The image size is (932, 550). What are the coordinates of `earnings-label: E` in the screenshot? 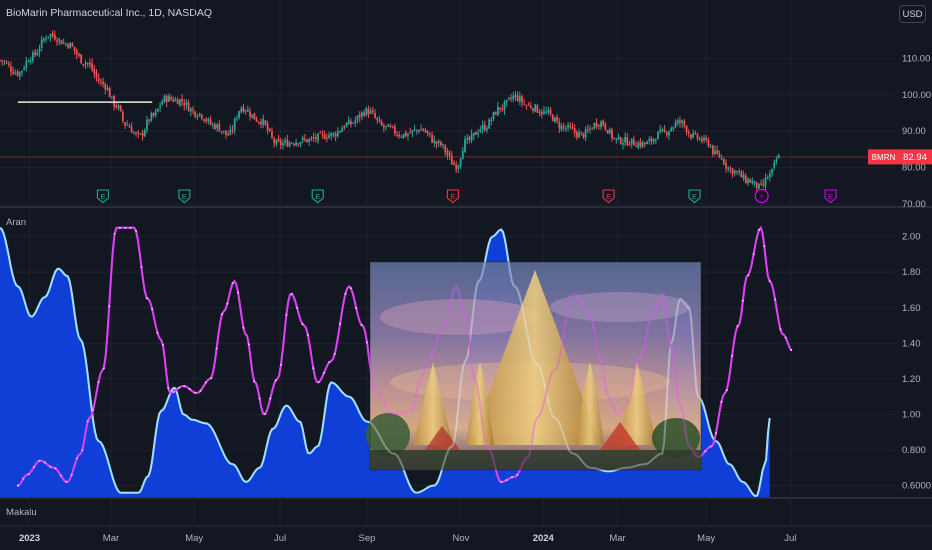 It's located at (102, 196).